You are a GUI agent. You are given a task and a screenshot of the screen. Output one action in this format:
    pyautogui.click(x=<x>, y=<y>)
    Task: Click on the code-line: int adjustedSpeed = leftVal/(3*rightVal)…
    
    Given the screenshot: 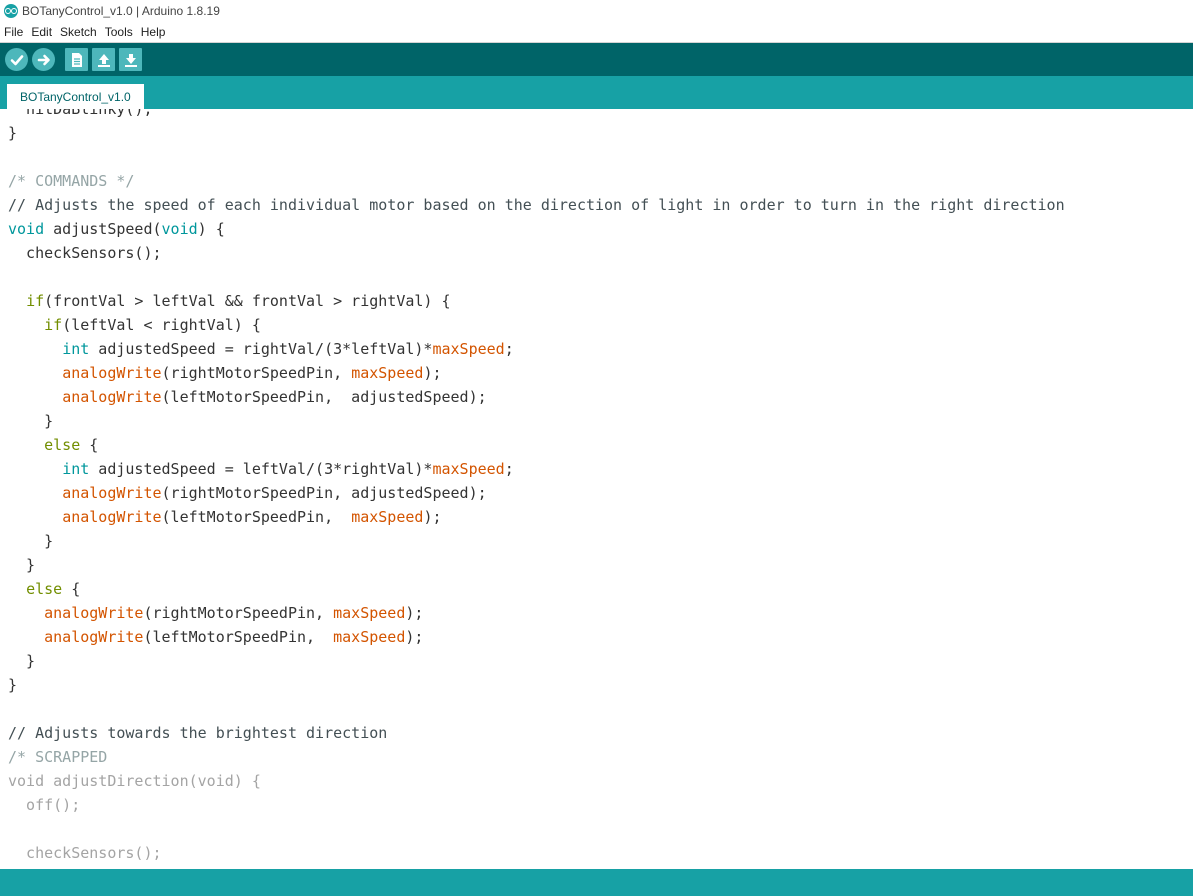 What is the action you would take?
    pyautogui.click(x=536, y=469)
    